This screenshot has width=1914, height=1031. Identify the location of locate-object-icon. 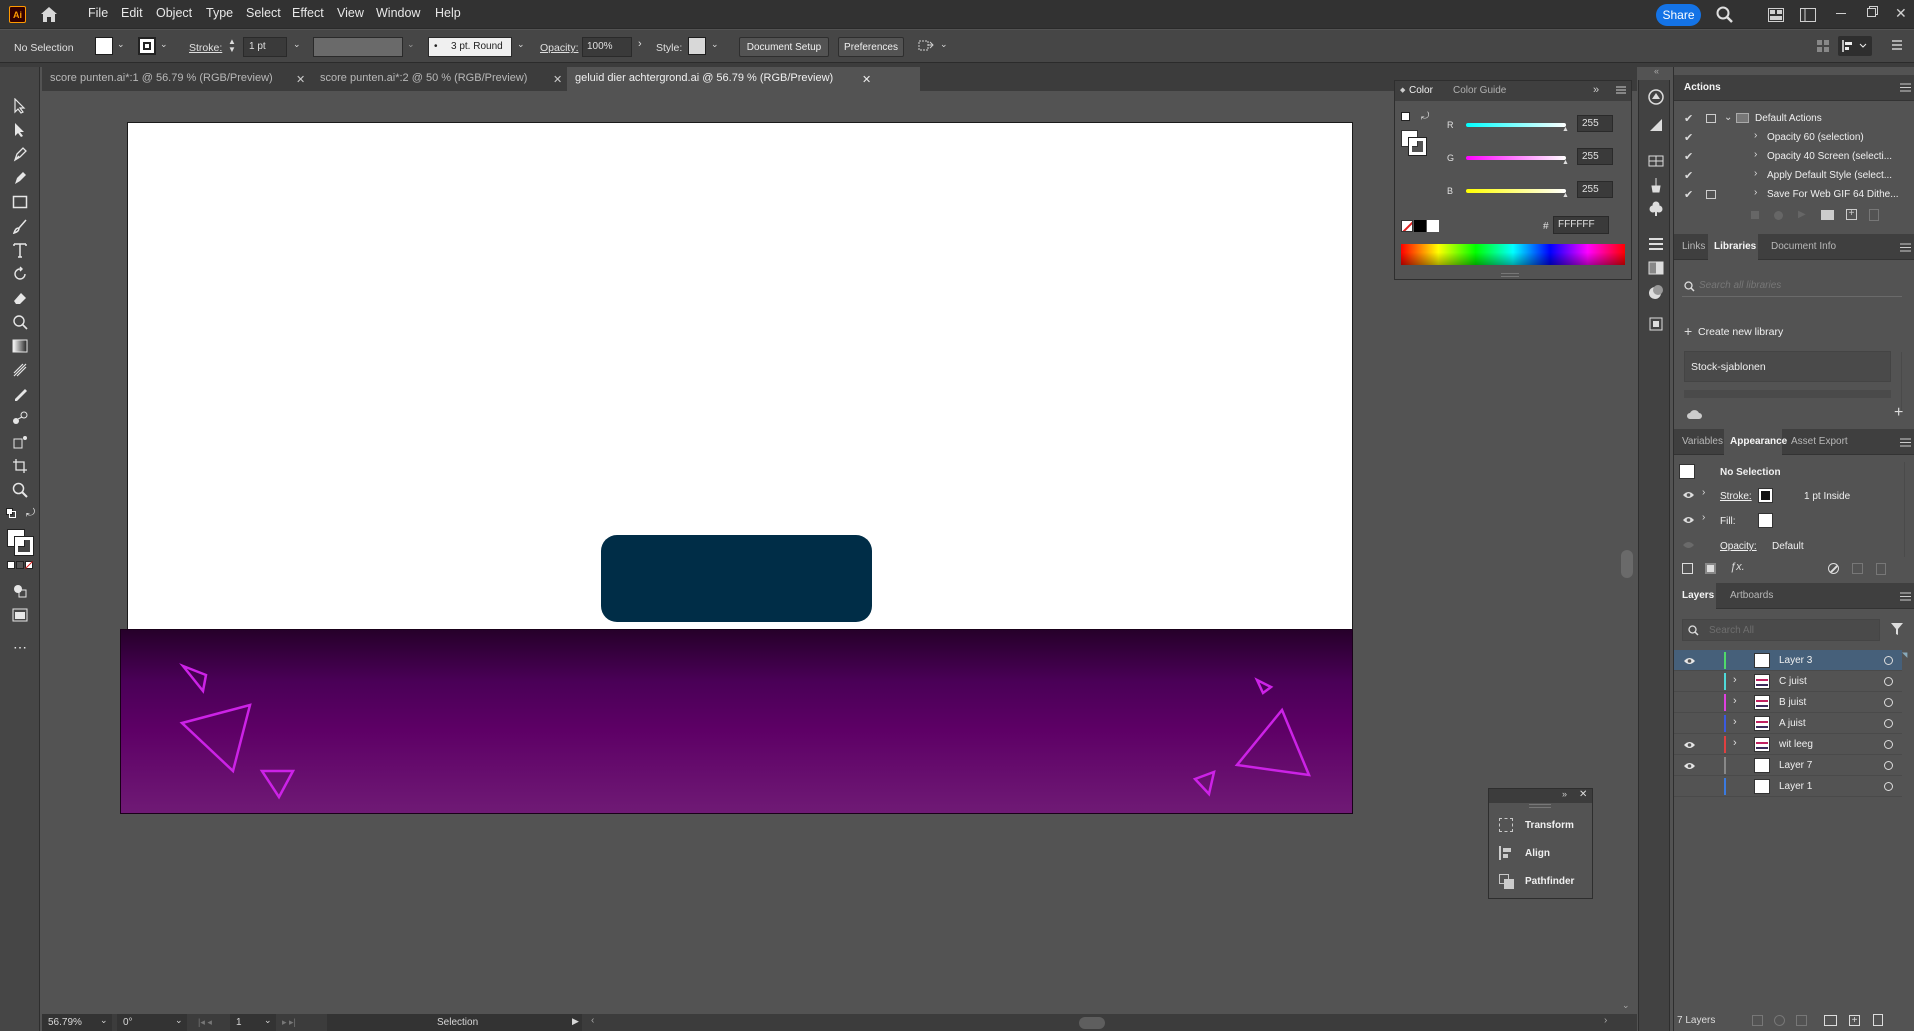
(1779, 1020).